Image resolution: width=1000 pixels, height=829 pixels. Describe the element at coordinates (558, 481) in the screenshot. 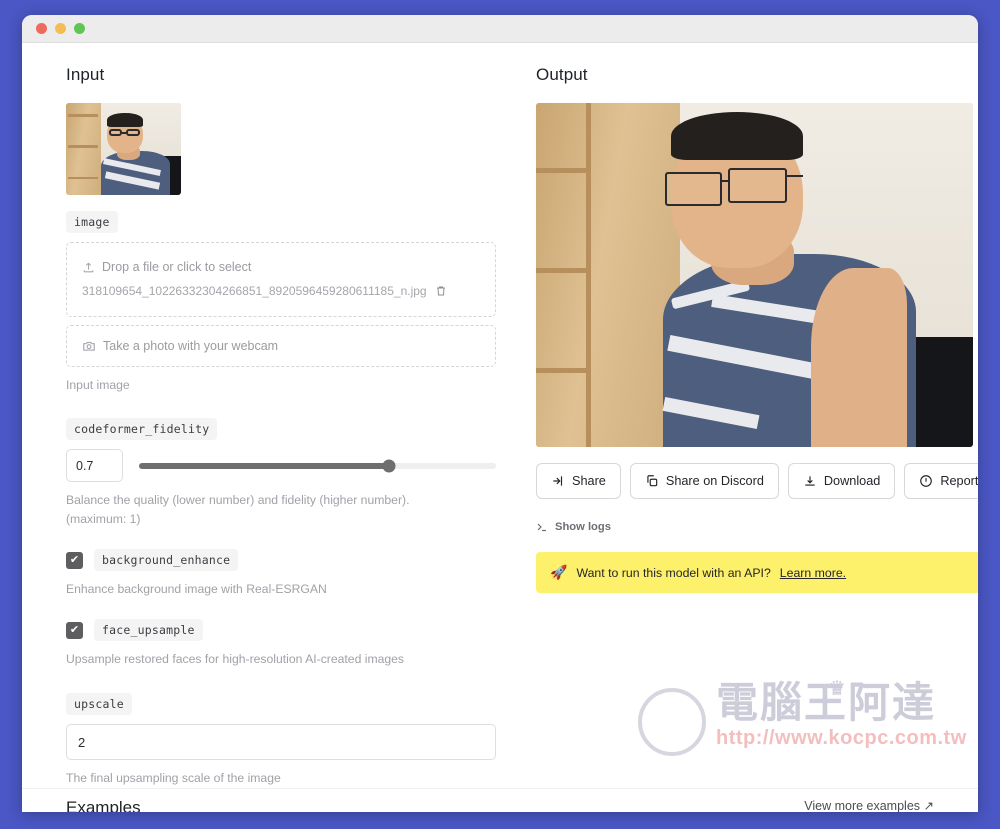

I see `share-arrow-icon` at that location.